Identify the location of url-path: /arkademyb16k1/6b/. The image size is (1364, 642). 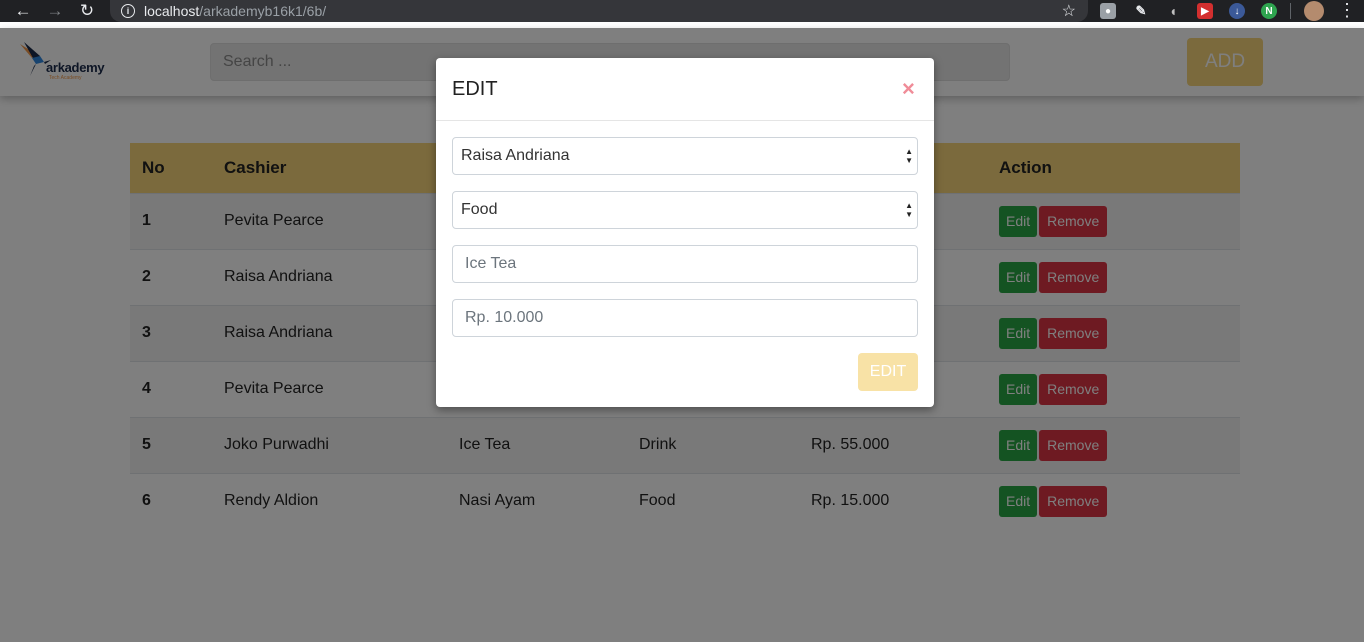
(263, 11).